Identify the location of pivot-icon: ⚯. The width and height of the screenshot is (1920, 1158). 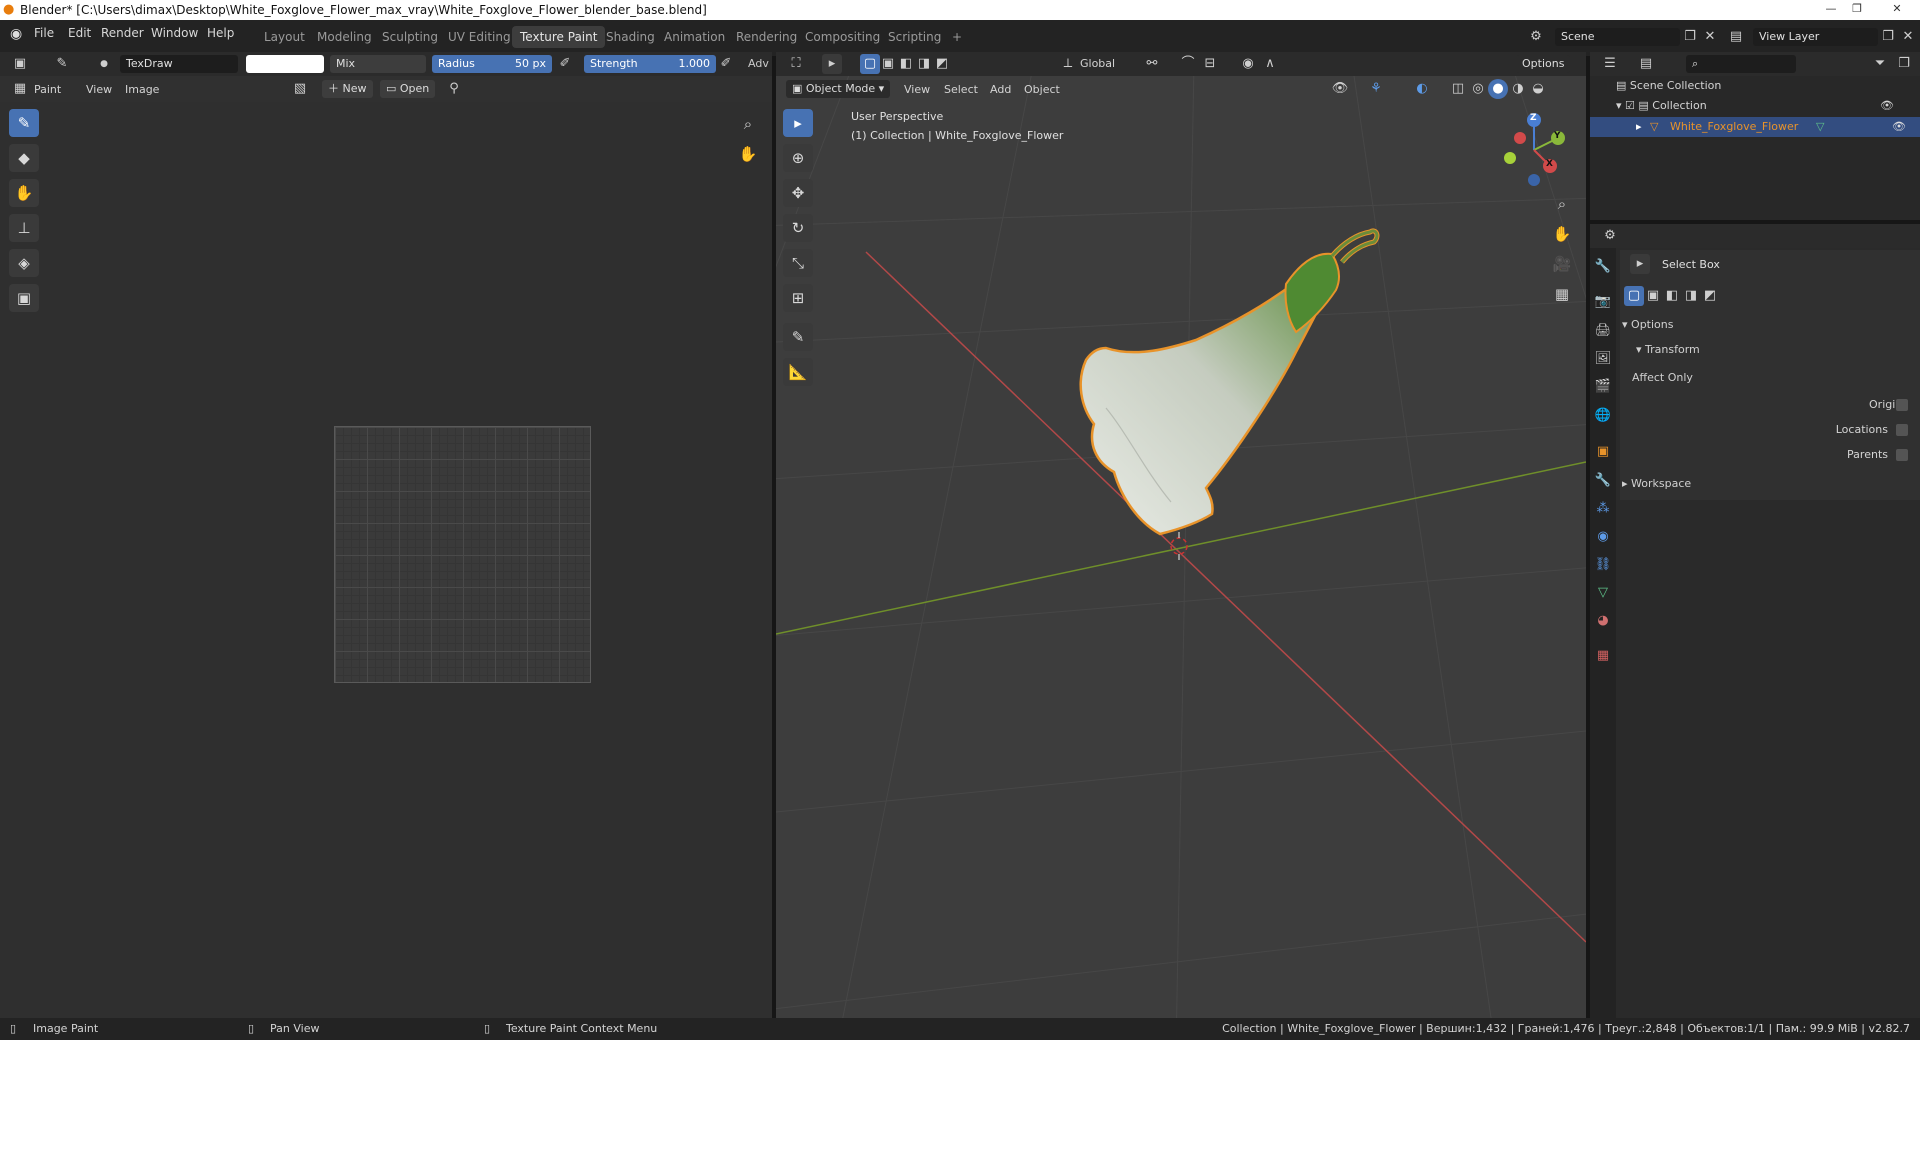
(1152, 64).